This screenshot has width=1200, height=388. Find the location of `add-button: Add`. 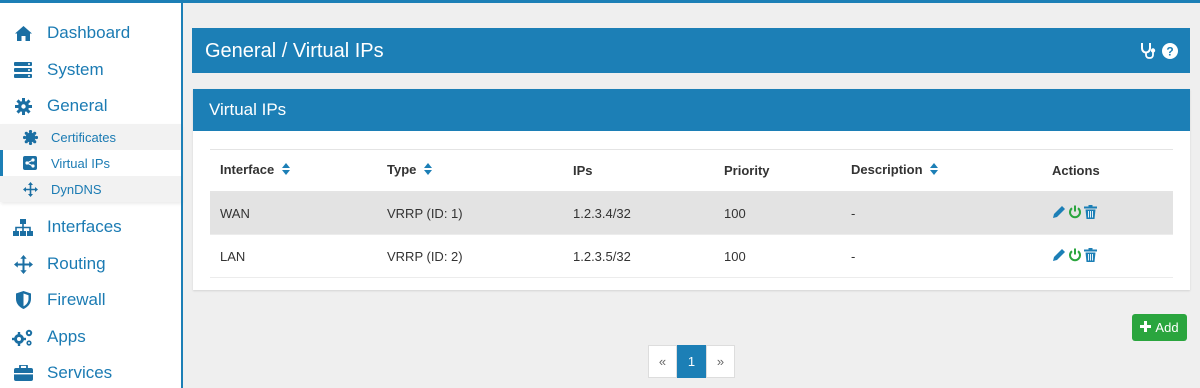

add-button: Add is located at coordinates (1159, 327).